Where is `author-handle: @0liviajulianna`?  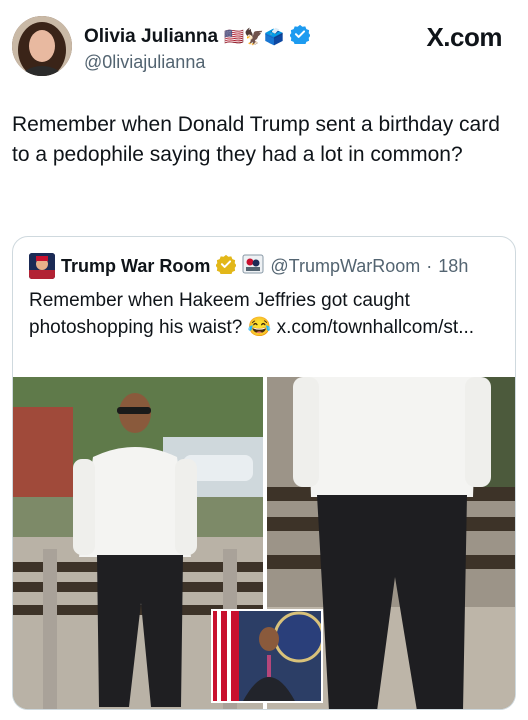 author-handle: @0liviajulianna is located at coordinates (144, 62).